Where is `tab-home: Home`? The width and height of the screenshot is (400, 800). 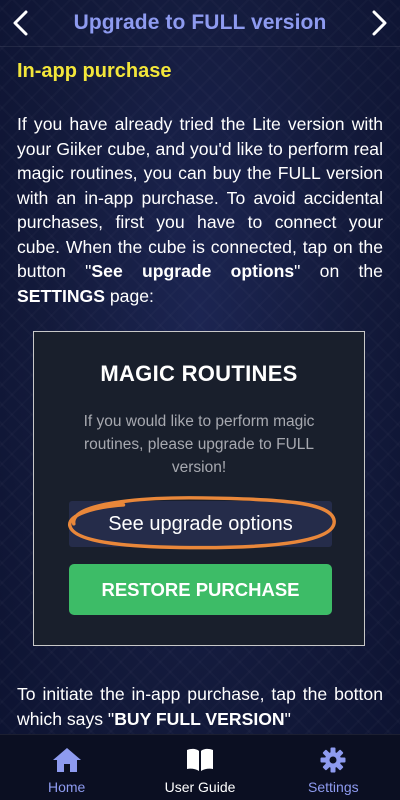
tab-home: Home is located at coordinates (66, 767).